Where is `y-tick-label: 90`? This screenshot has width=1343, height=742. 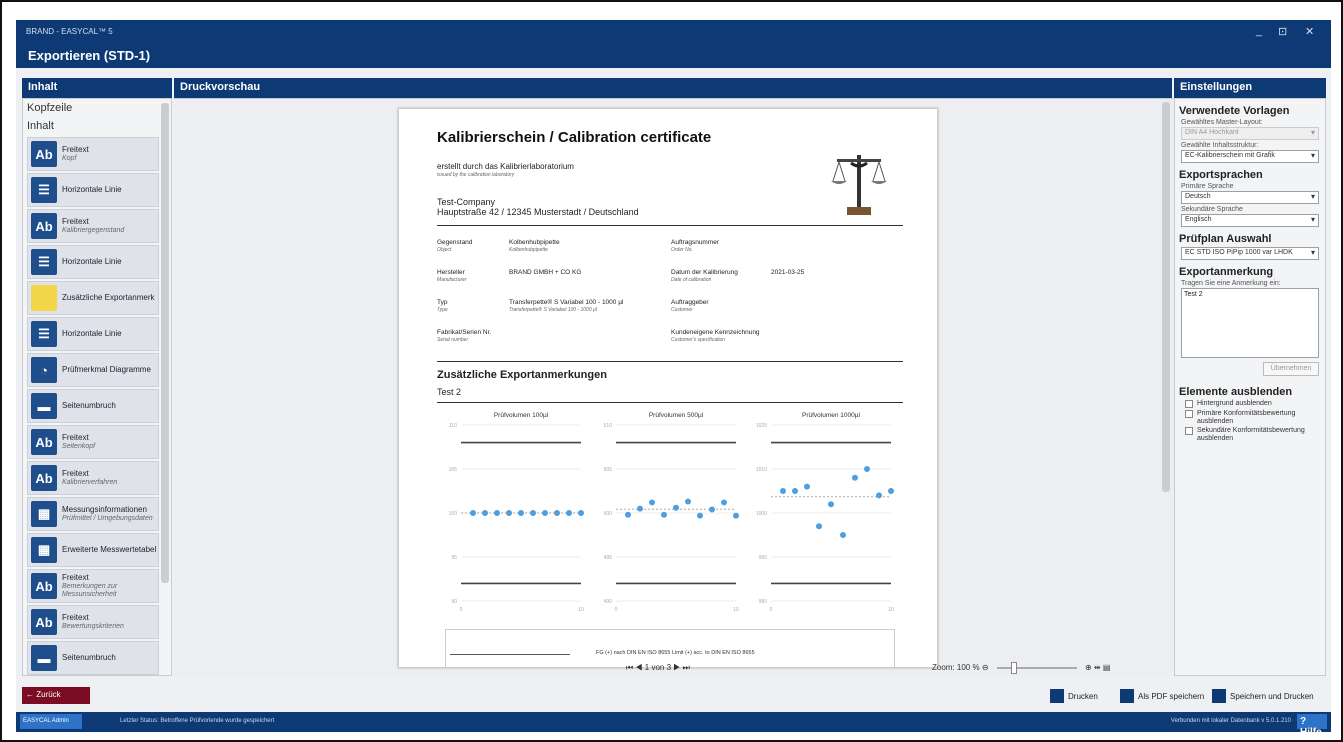 y-tick-label: 90 is located at coordinates (454, 602).